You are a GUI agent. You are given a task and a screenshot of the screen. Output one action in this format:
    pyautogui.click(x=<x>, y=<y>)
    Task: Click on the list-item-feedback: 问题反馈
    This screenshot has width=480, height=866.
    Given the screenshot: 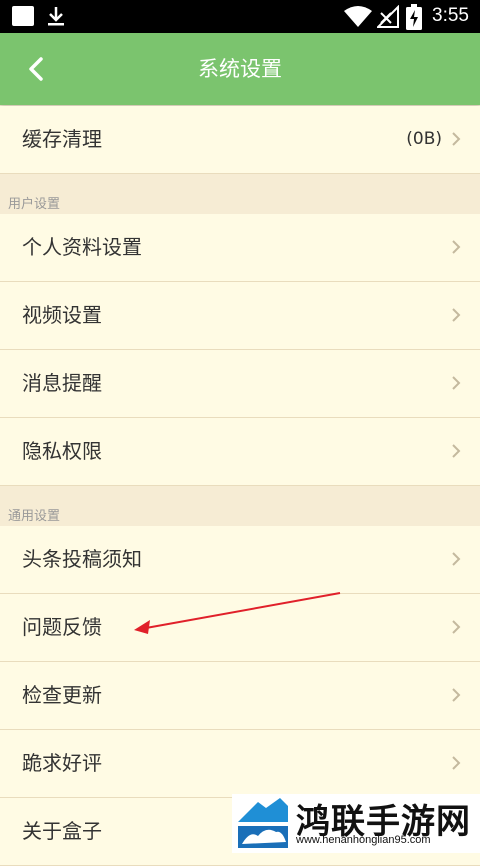 What is the action you would take?
    pyautogui.click(x=240, y=628)
    